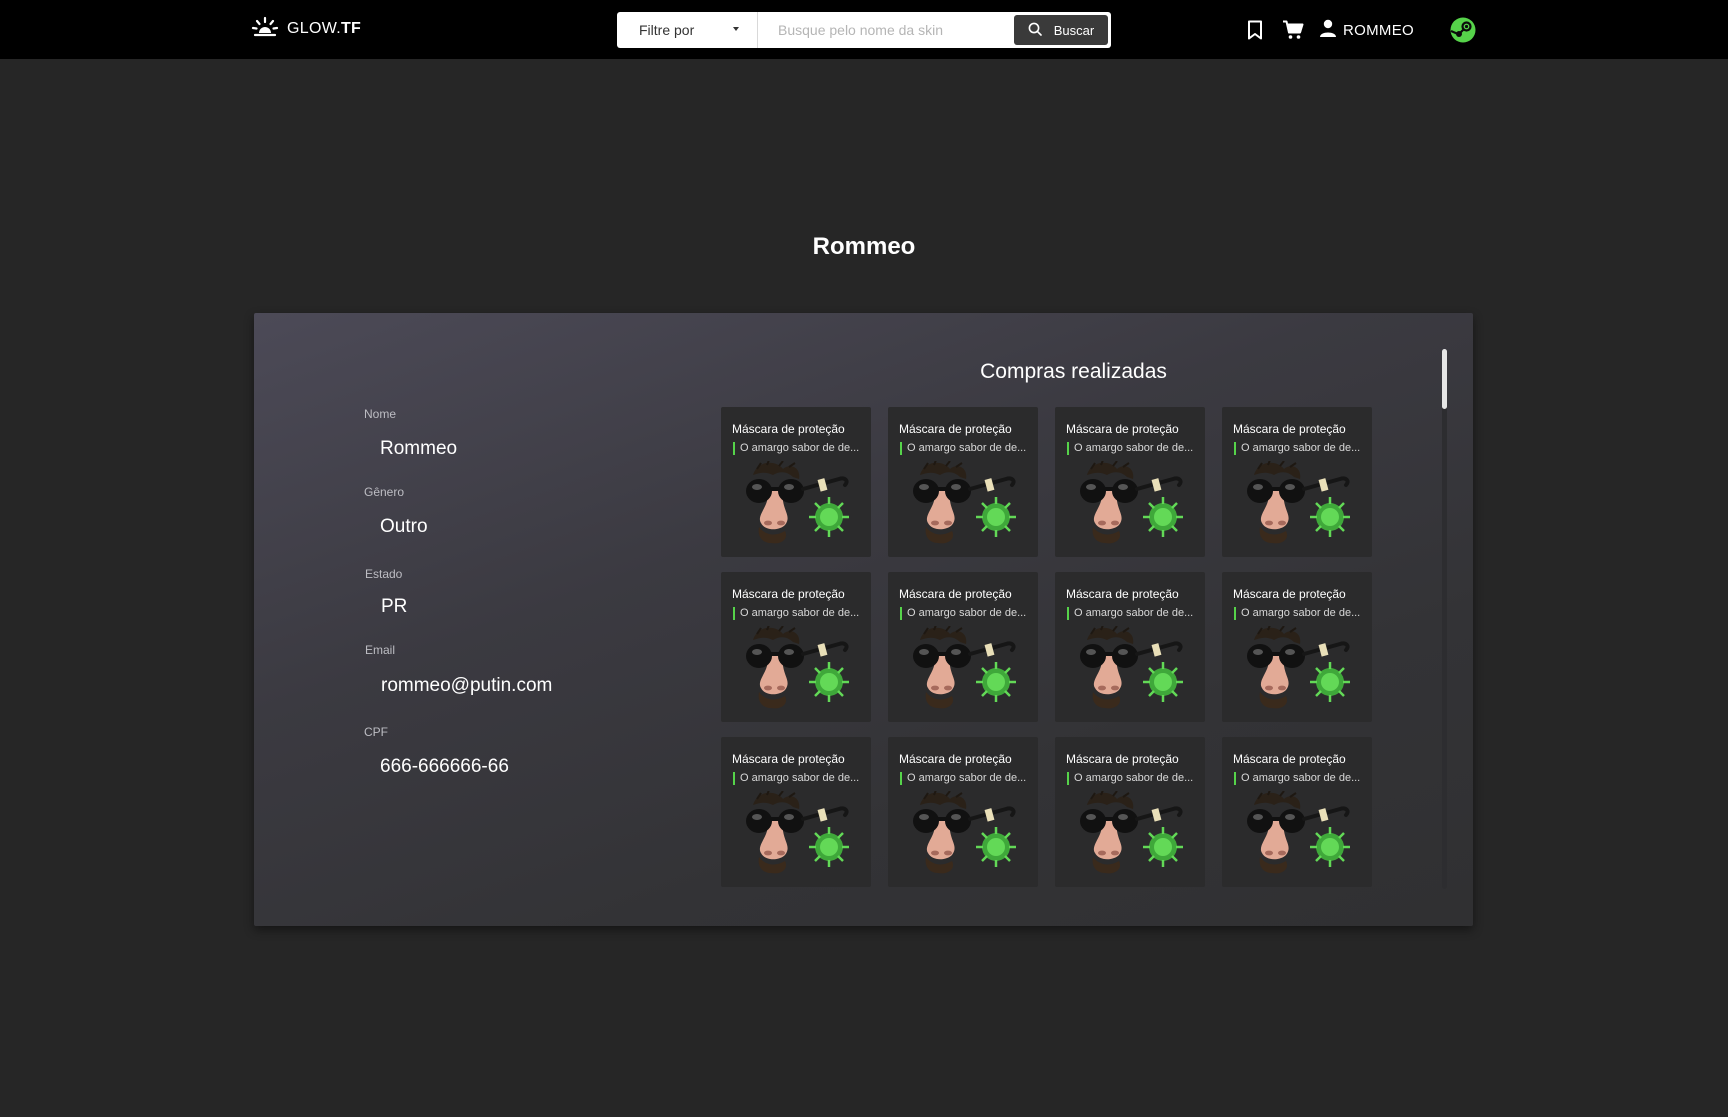  Describe the element at coordinates (380, 650) in the screenshot. I see `field-label: Email` at that location.